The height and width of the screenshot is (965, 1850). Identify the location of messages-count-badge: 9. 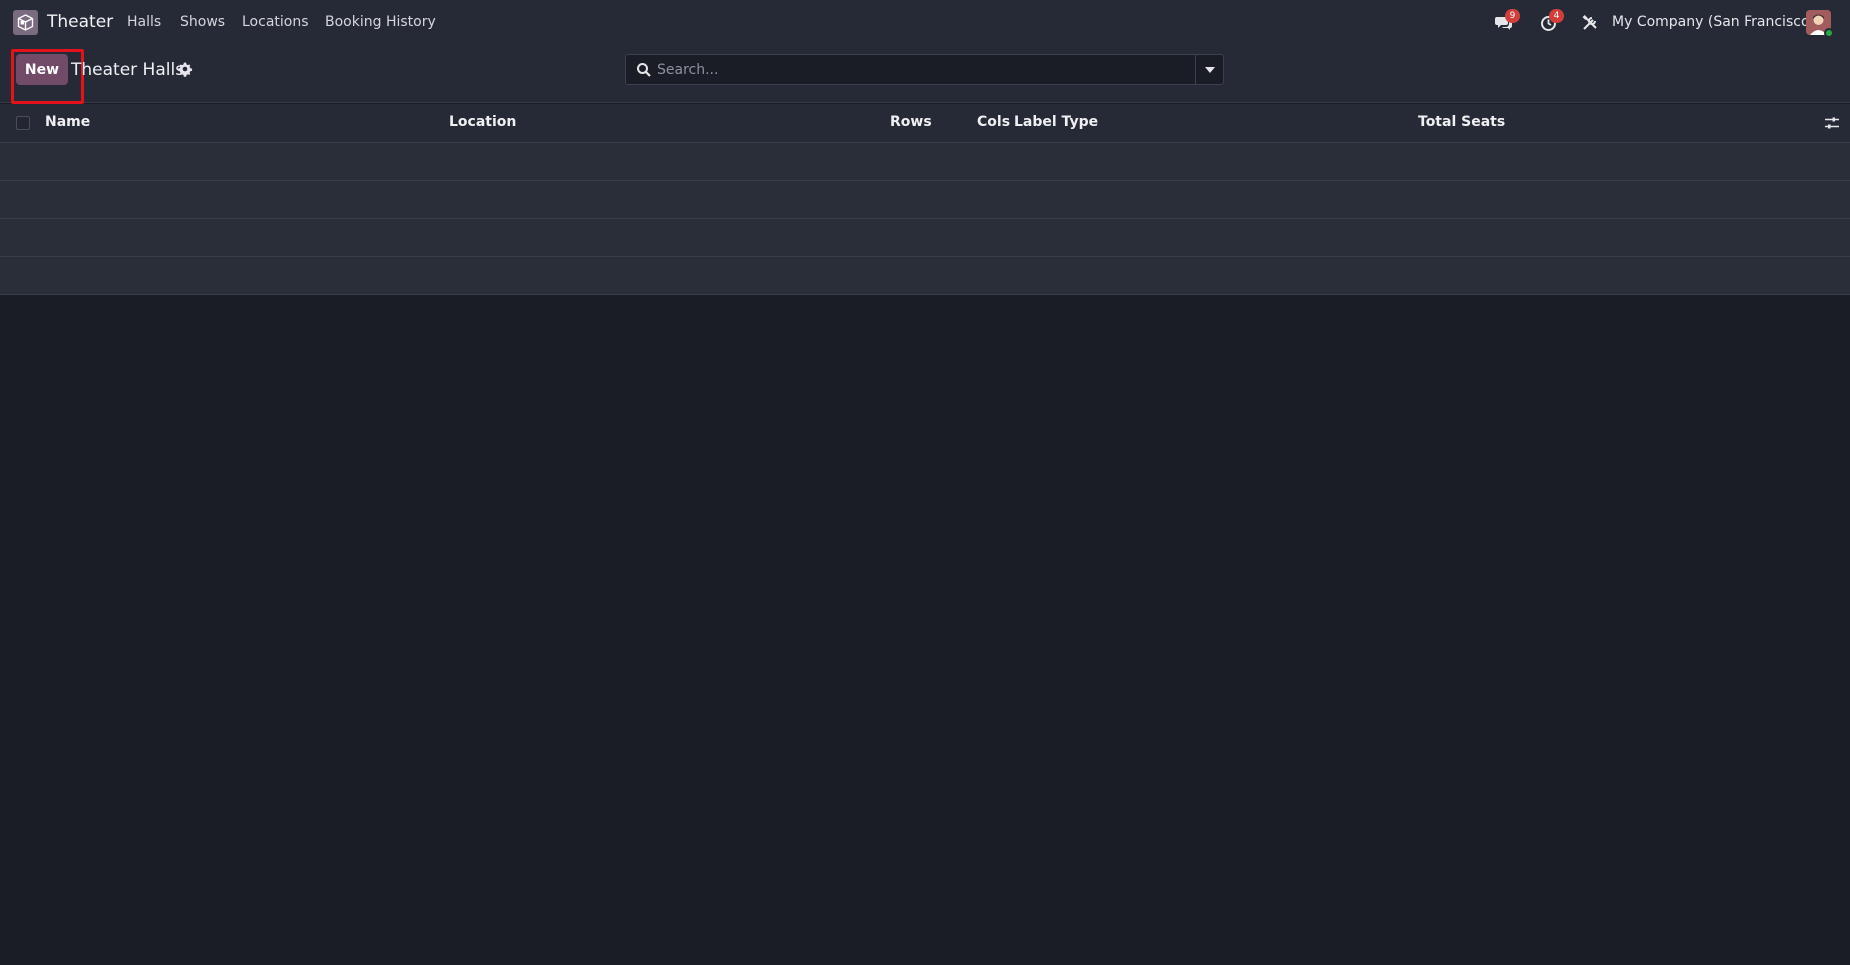
(1512, 16).